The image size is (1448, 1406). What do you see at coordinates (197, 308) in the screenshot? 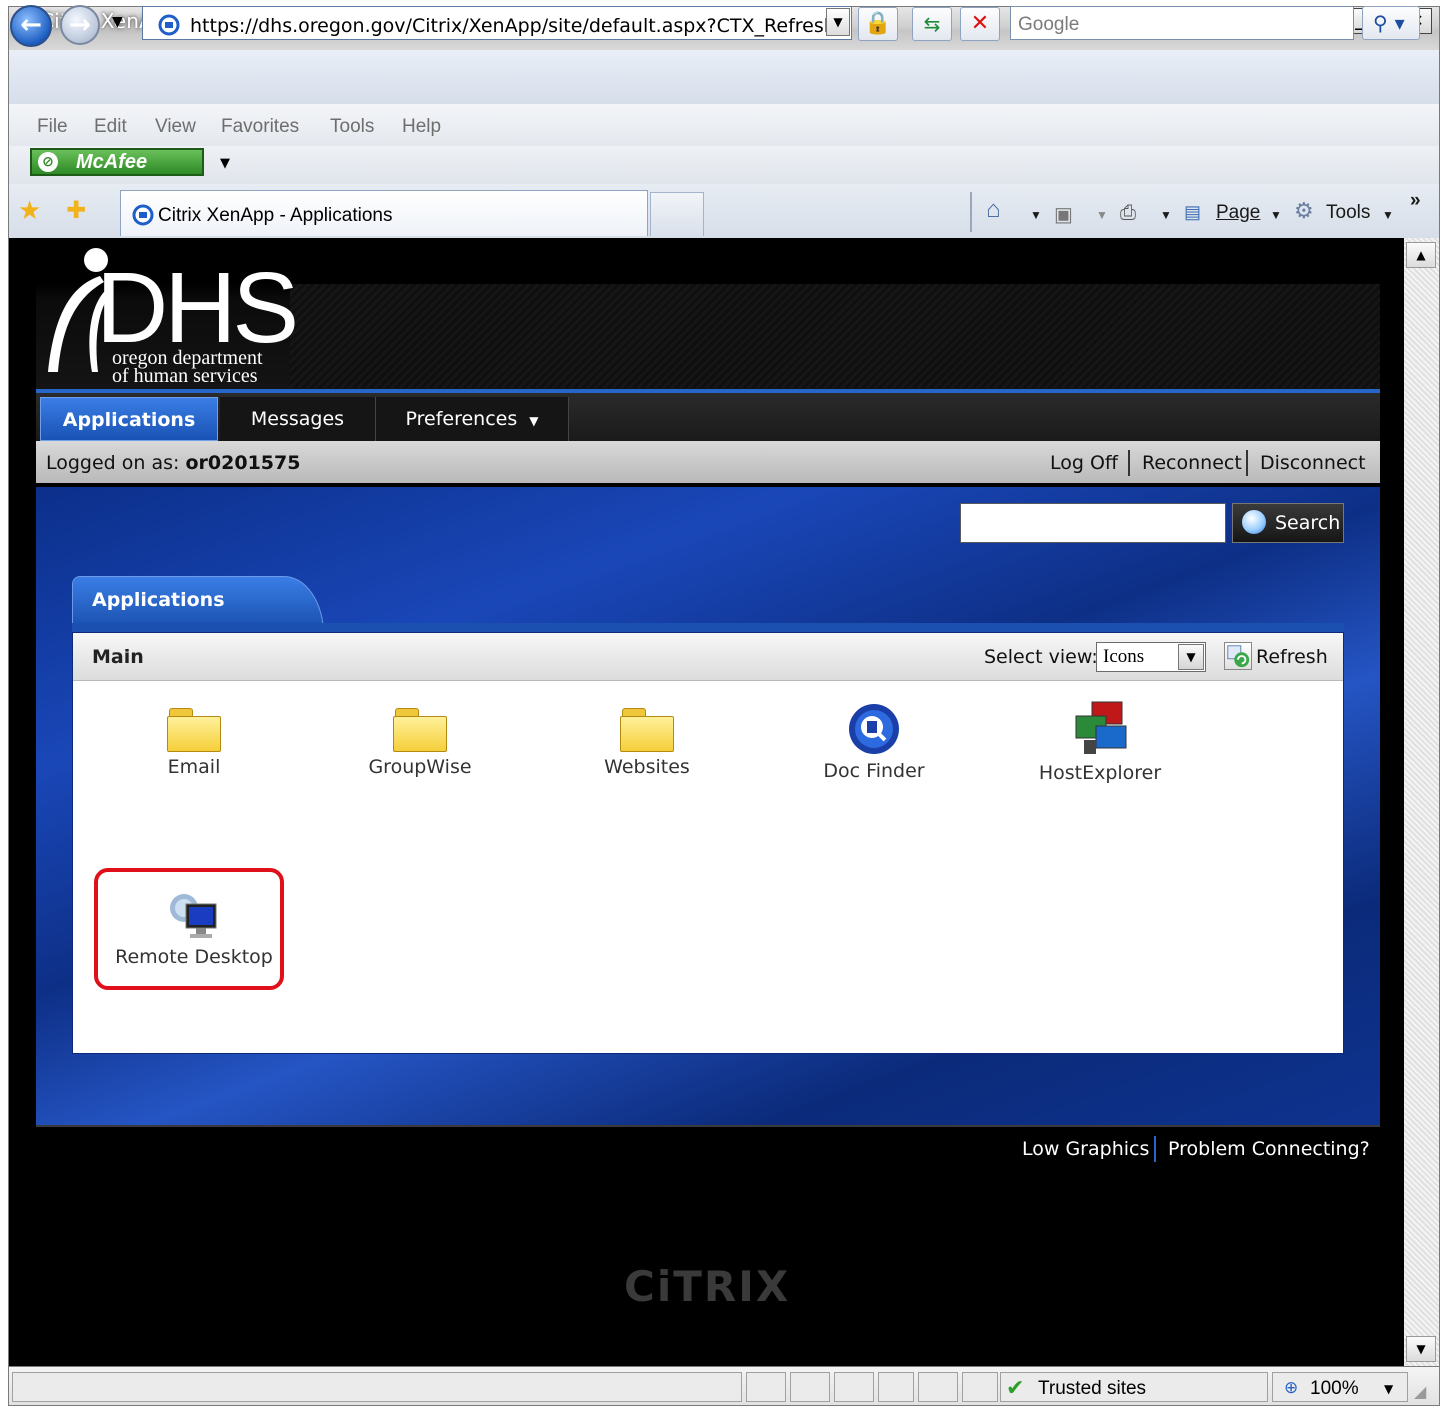
I see `dhs-logo-text: DHS` at bounding box center [197, 308].